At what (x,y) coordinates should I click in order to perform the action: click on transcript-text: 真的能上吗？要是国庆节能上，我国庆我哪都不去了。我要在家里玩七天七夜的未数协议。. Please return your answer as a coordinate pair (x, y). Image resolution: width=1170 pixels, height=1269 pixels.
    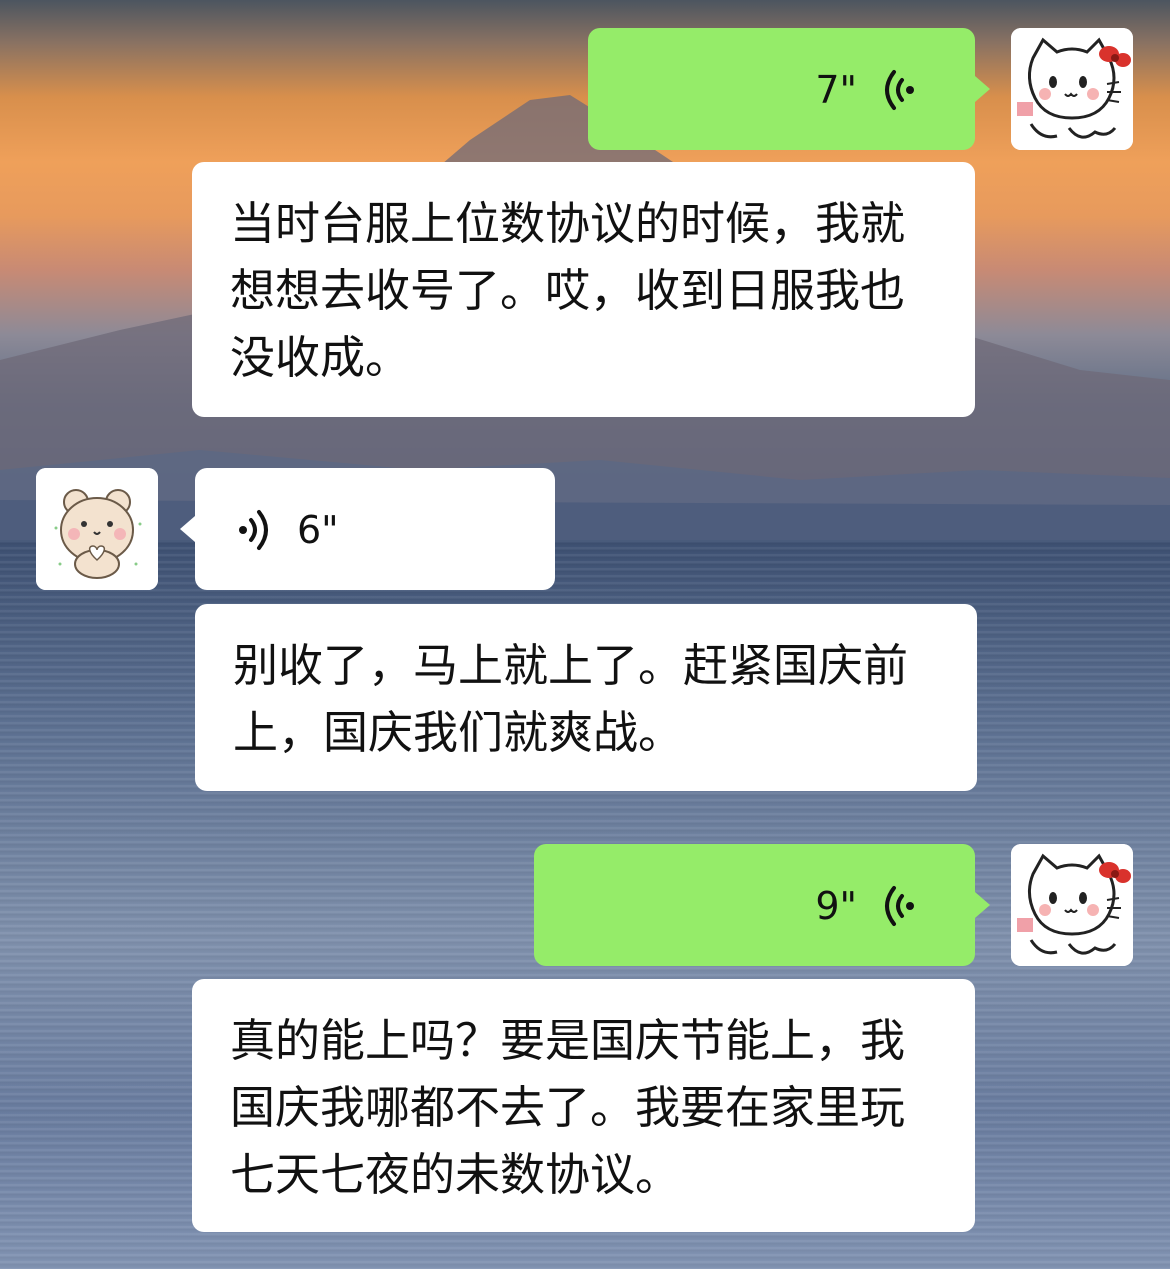
    Looking at the image, I should click on (568, 1107).